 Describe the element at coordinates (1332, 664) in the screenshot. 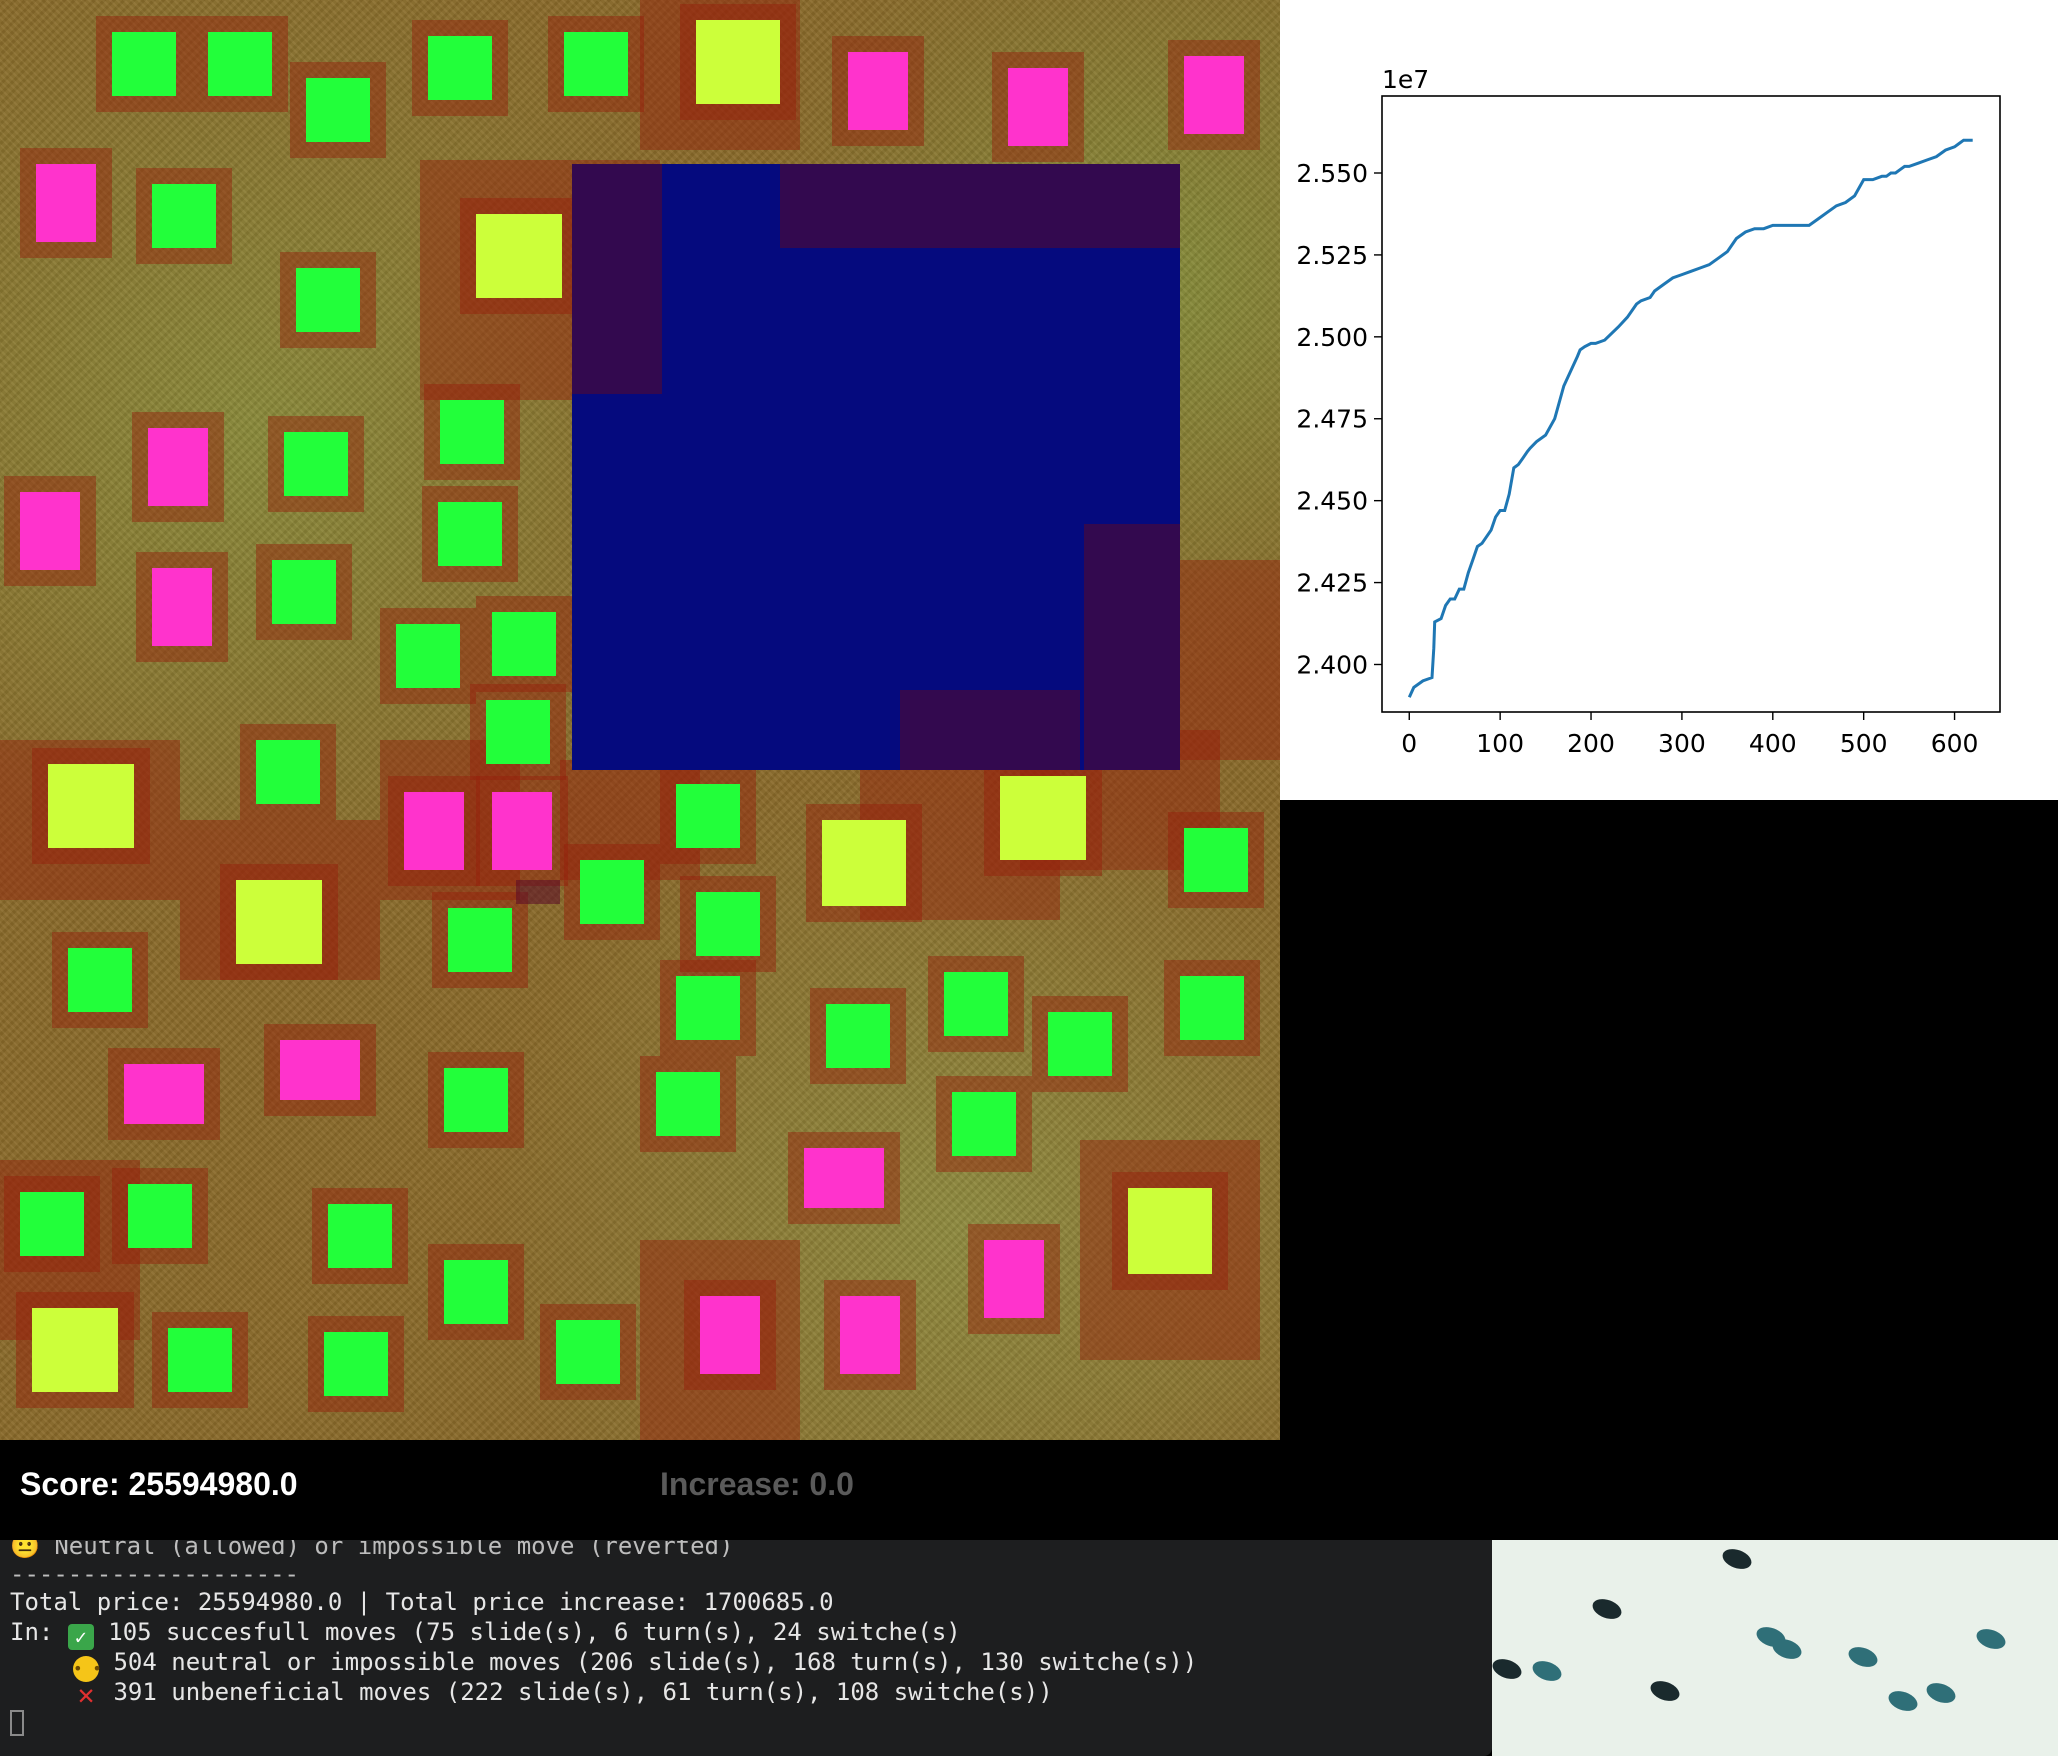

I see `y-tick-label: 2.400` at that location.